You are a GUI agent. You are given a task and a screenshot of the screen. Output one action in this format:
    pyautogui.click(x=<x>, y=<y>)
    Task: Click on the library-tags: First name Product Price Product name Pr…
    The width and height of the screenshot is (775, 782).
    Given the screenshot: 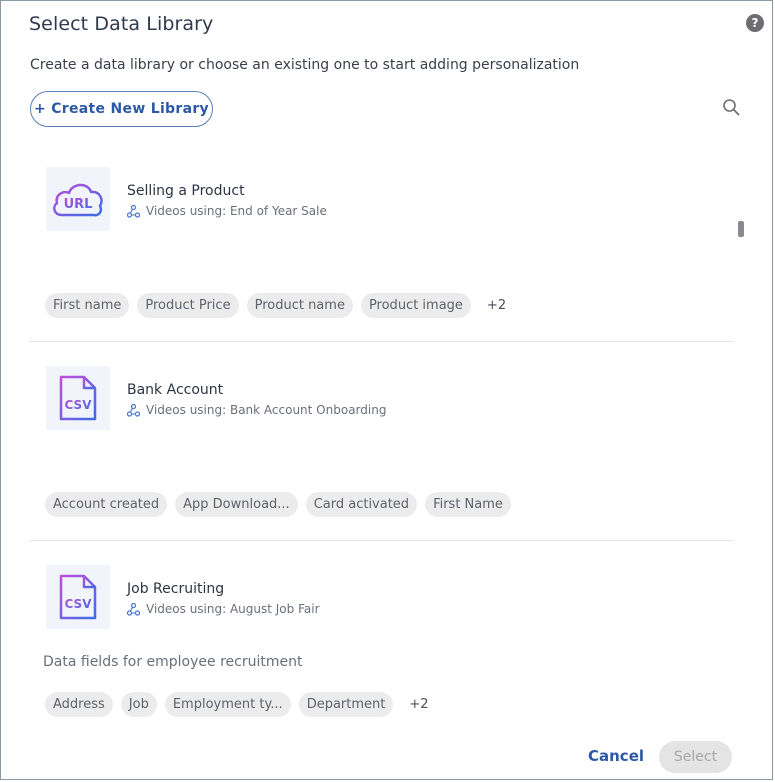 What is the action you would take?
    pyautogui.click(x=275, y=305)
    